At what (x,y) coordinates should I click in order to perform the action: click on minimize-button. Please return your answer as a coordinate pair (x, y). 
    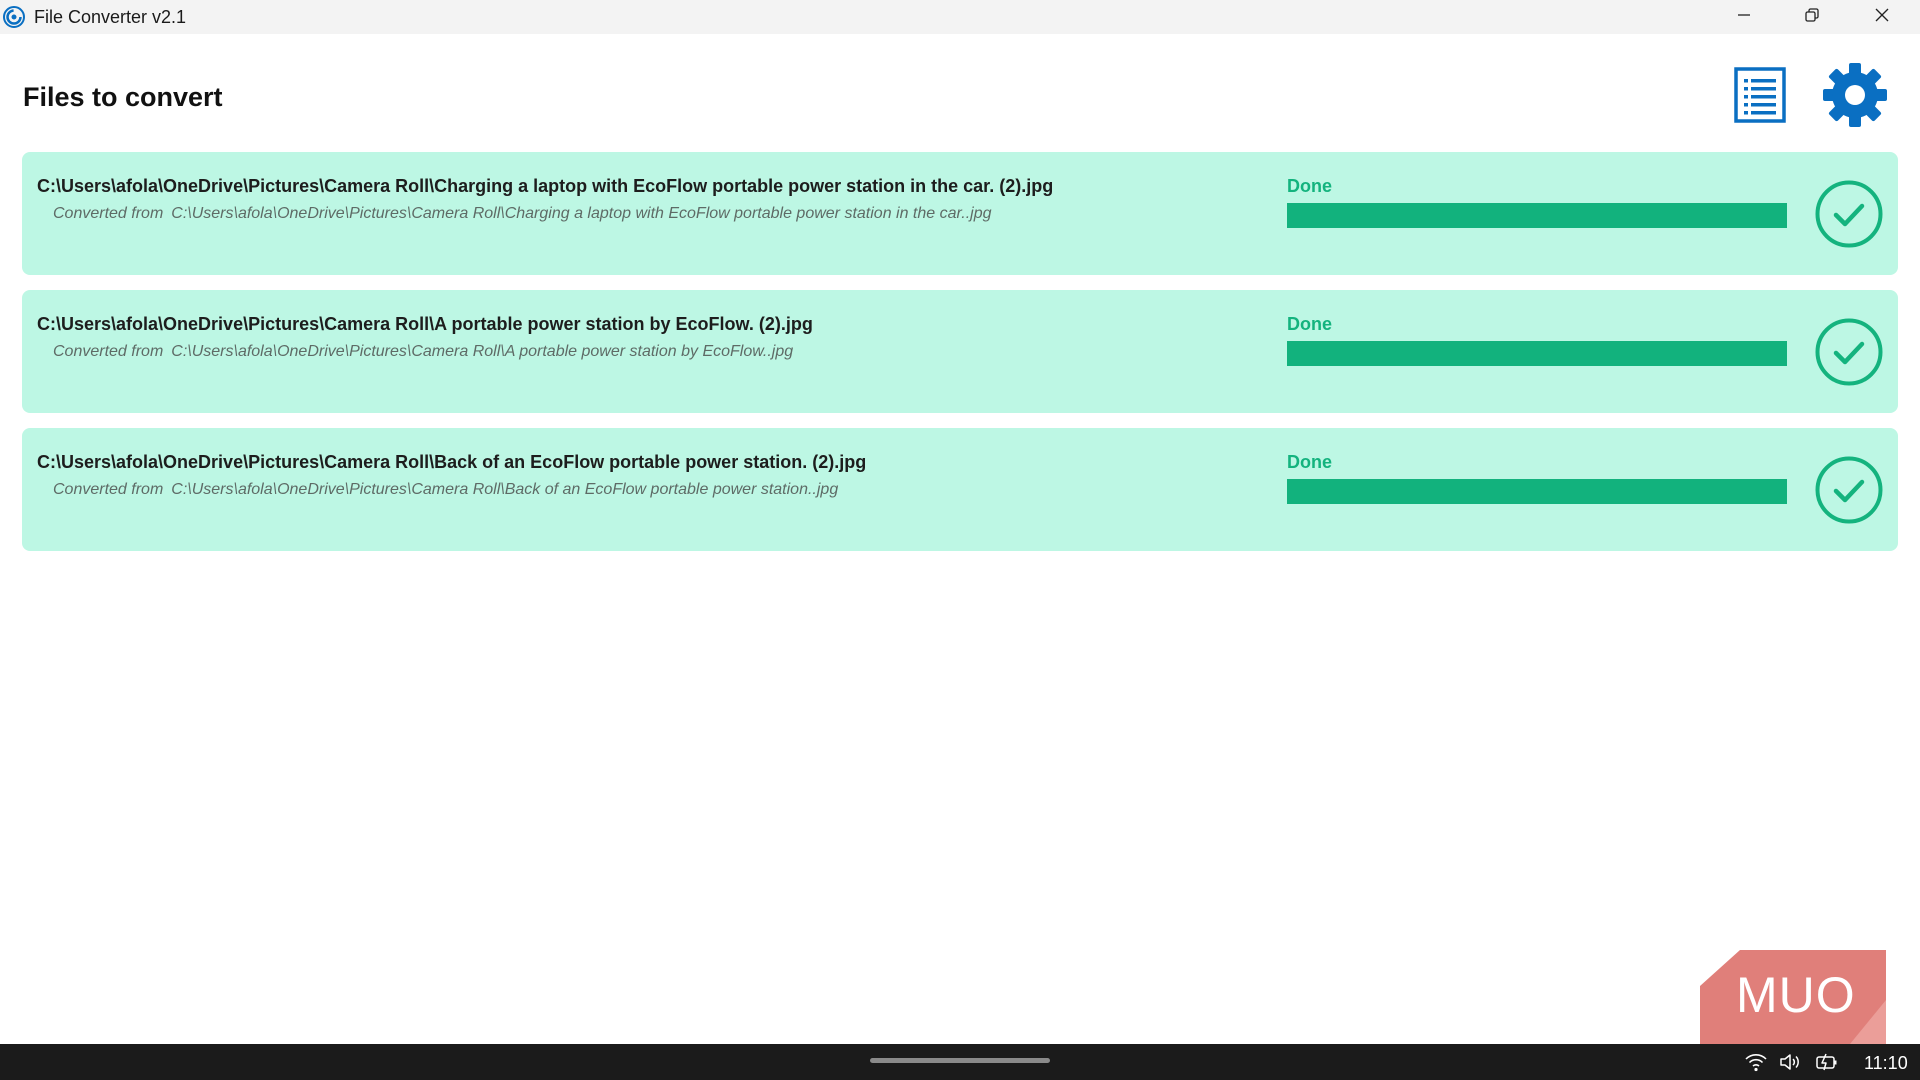
    Looking at the image, I should click on (1744, 17).